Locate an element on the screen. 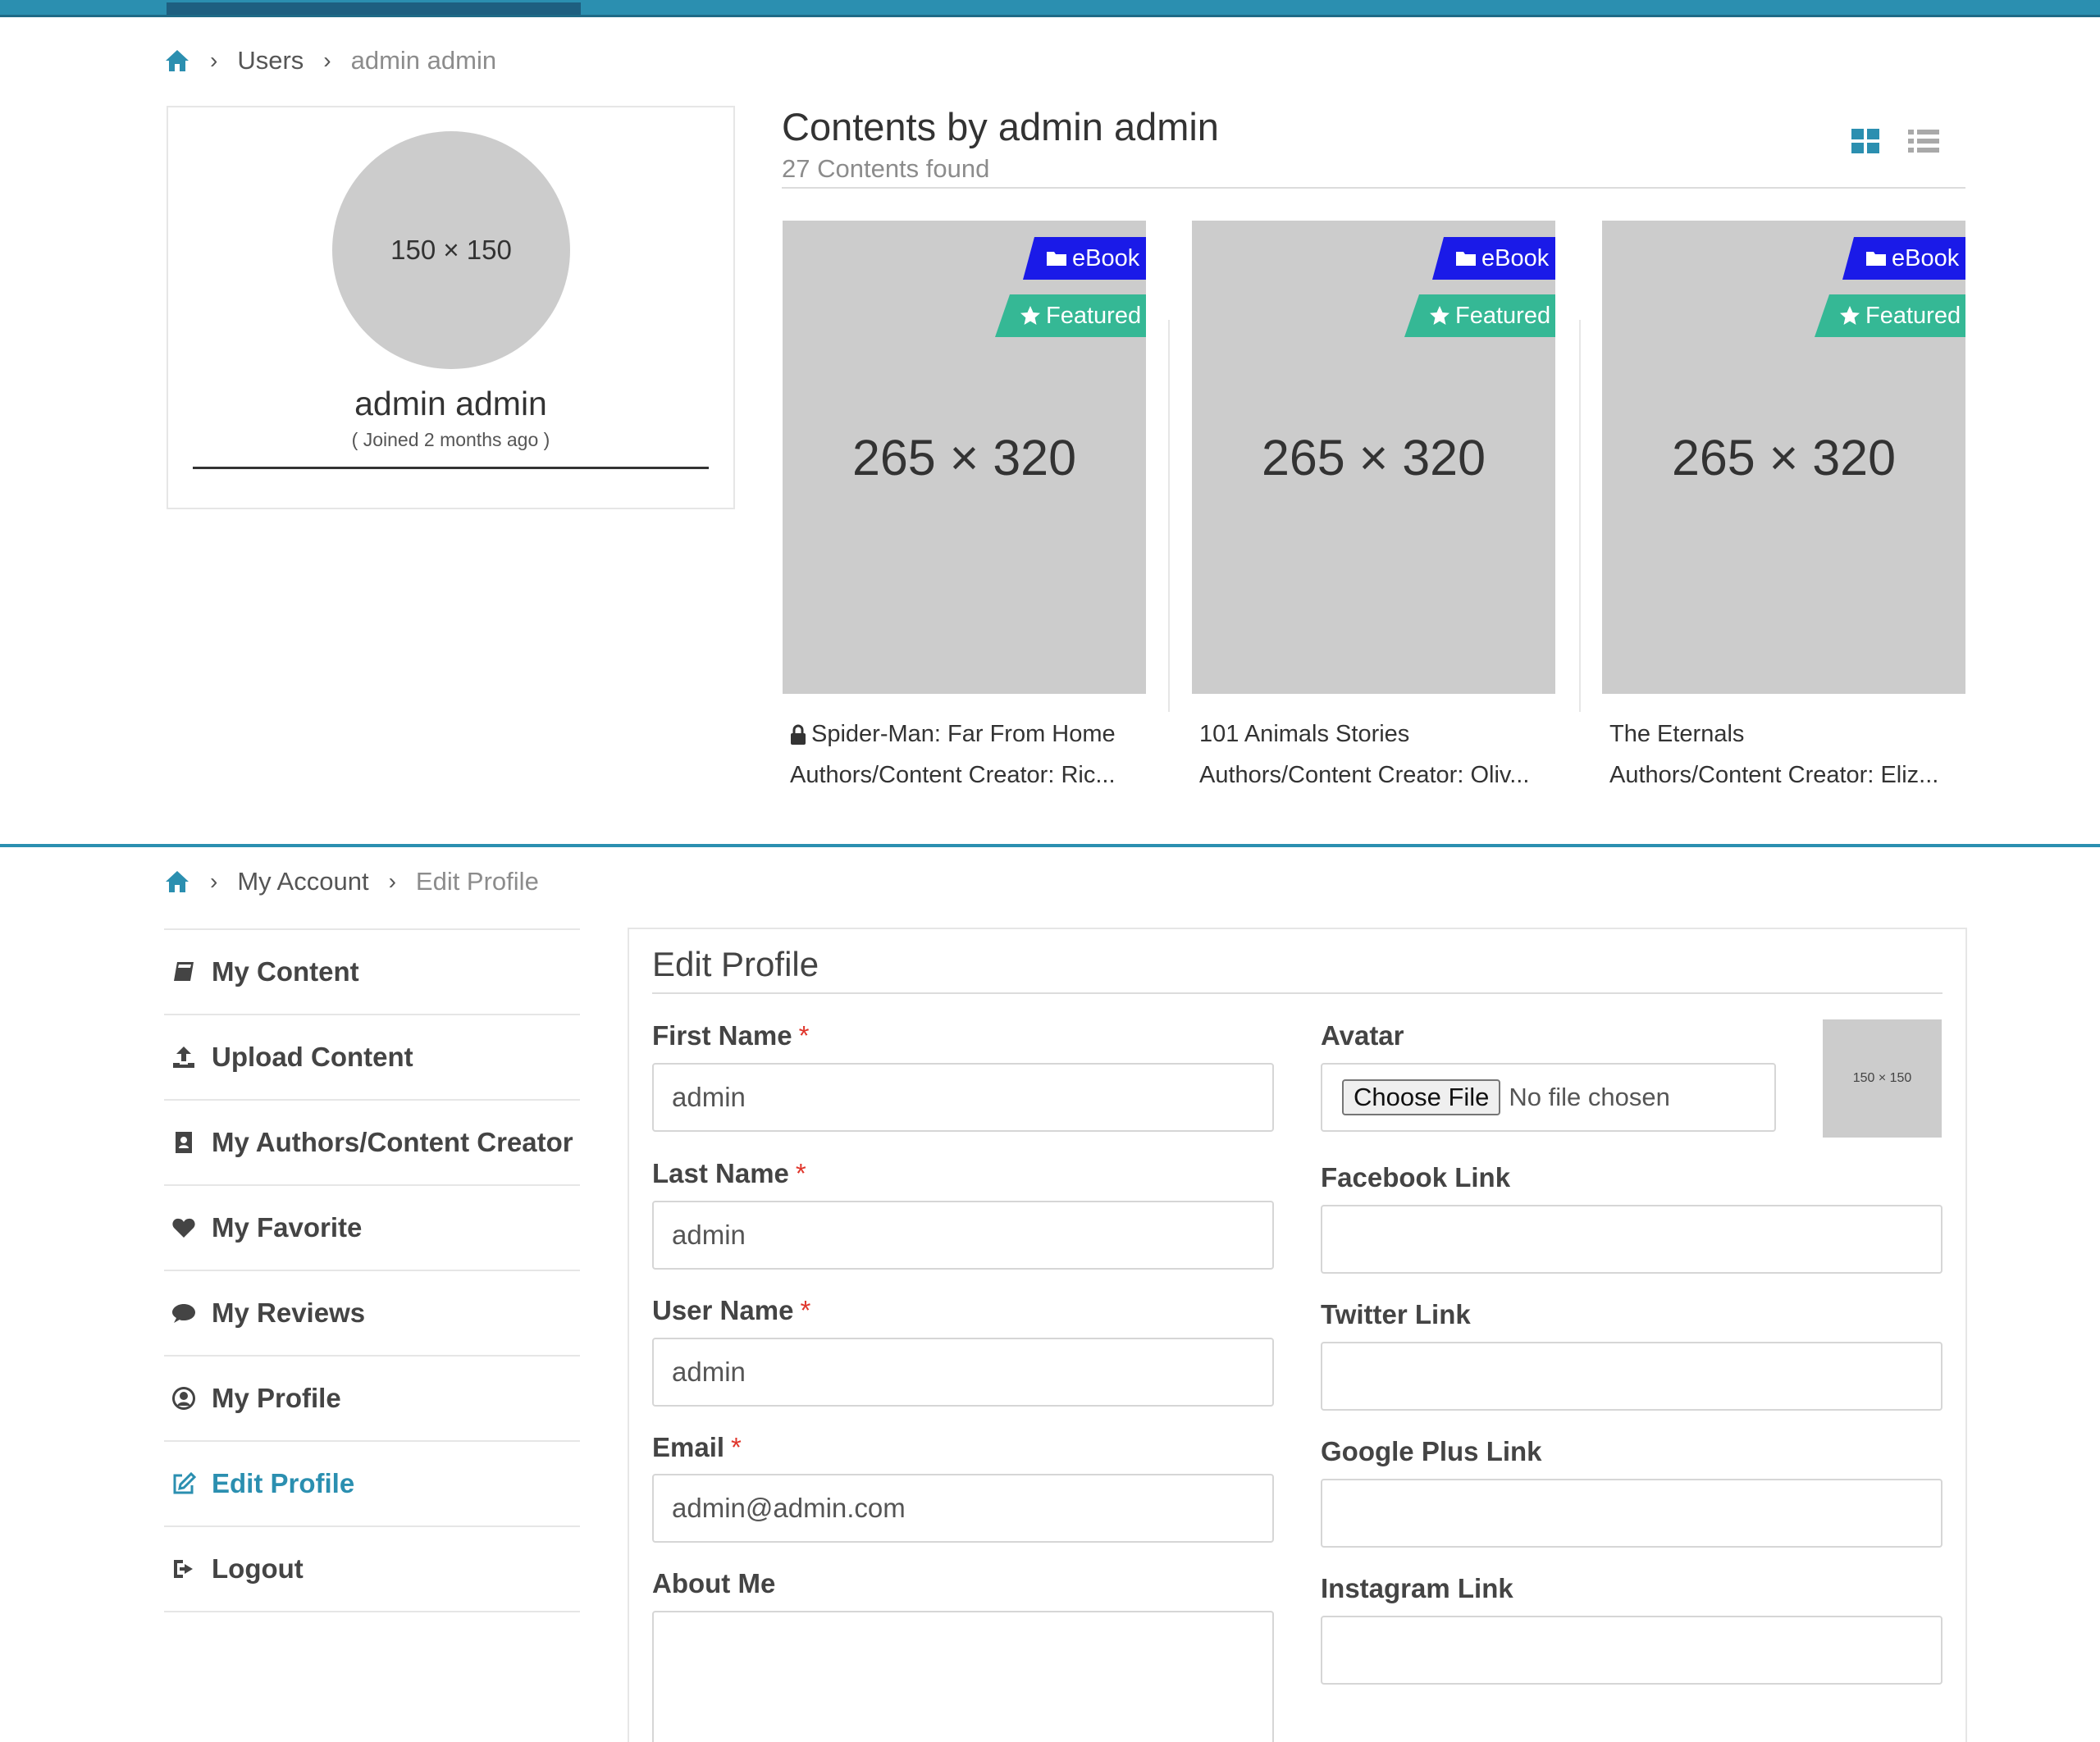  side-item-label: Upload Content is located at coordinates (312, 1057).